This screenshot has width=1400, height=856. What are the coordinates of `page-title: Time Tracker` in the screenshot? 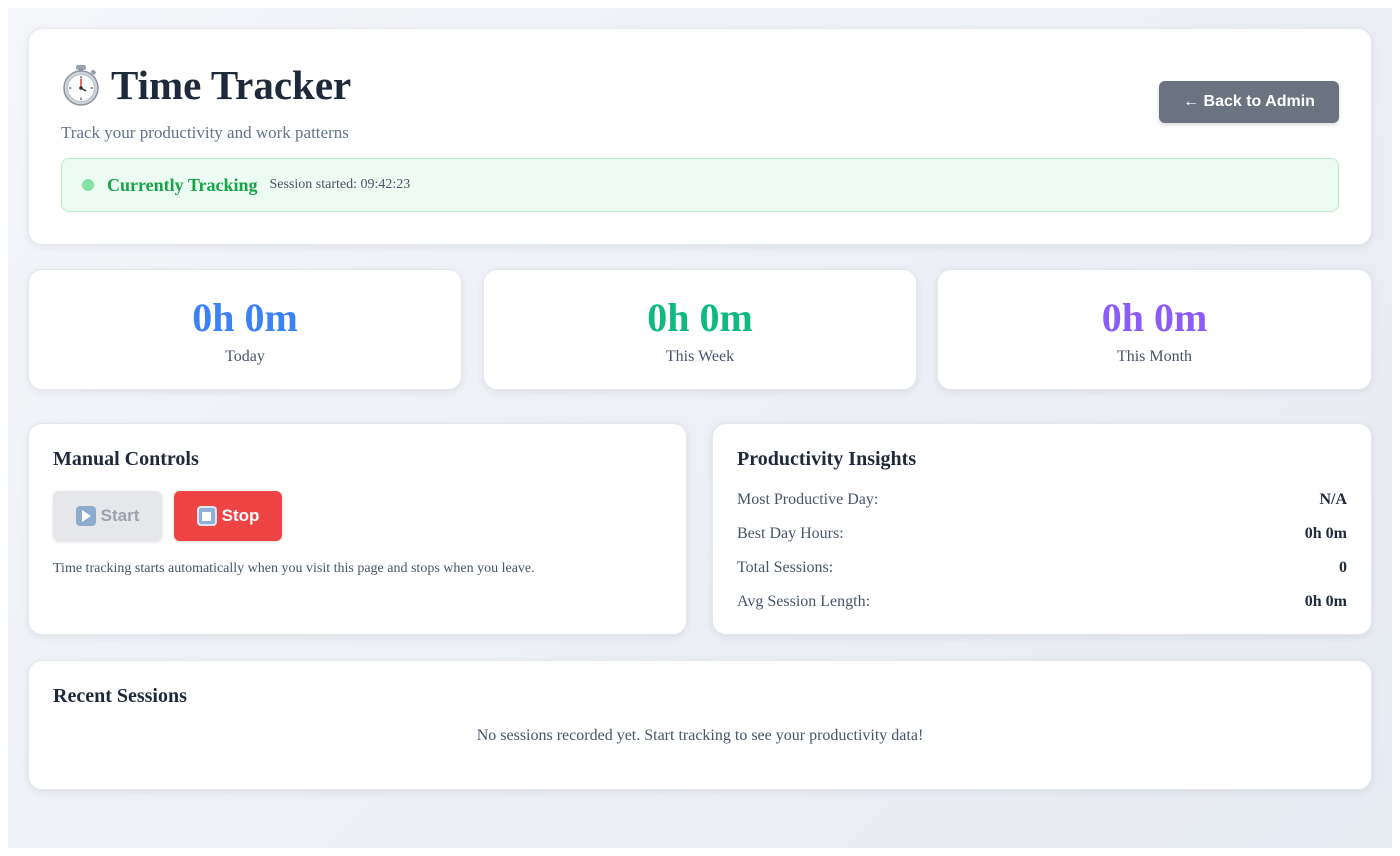 It's located at (231, 85).